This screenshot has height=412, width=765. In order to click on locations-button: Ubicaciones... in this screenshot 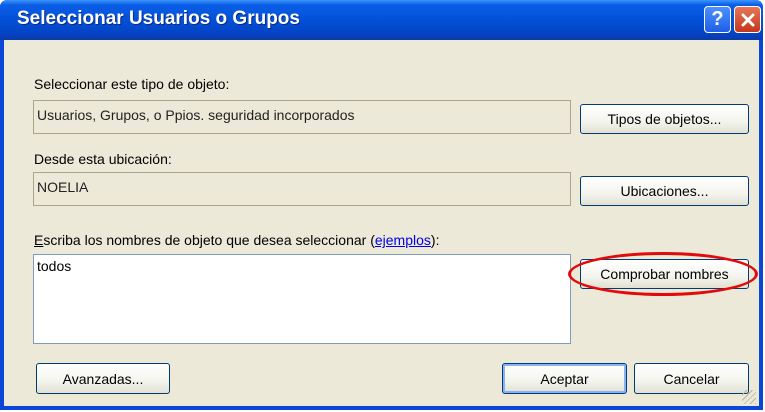, I will do `click(664, 191)`.